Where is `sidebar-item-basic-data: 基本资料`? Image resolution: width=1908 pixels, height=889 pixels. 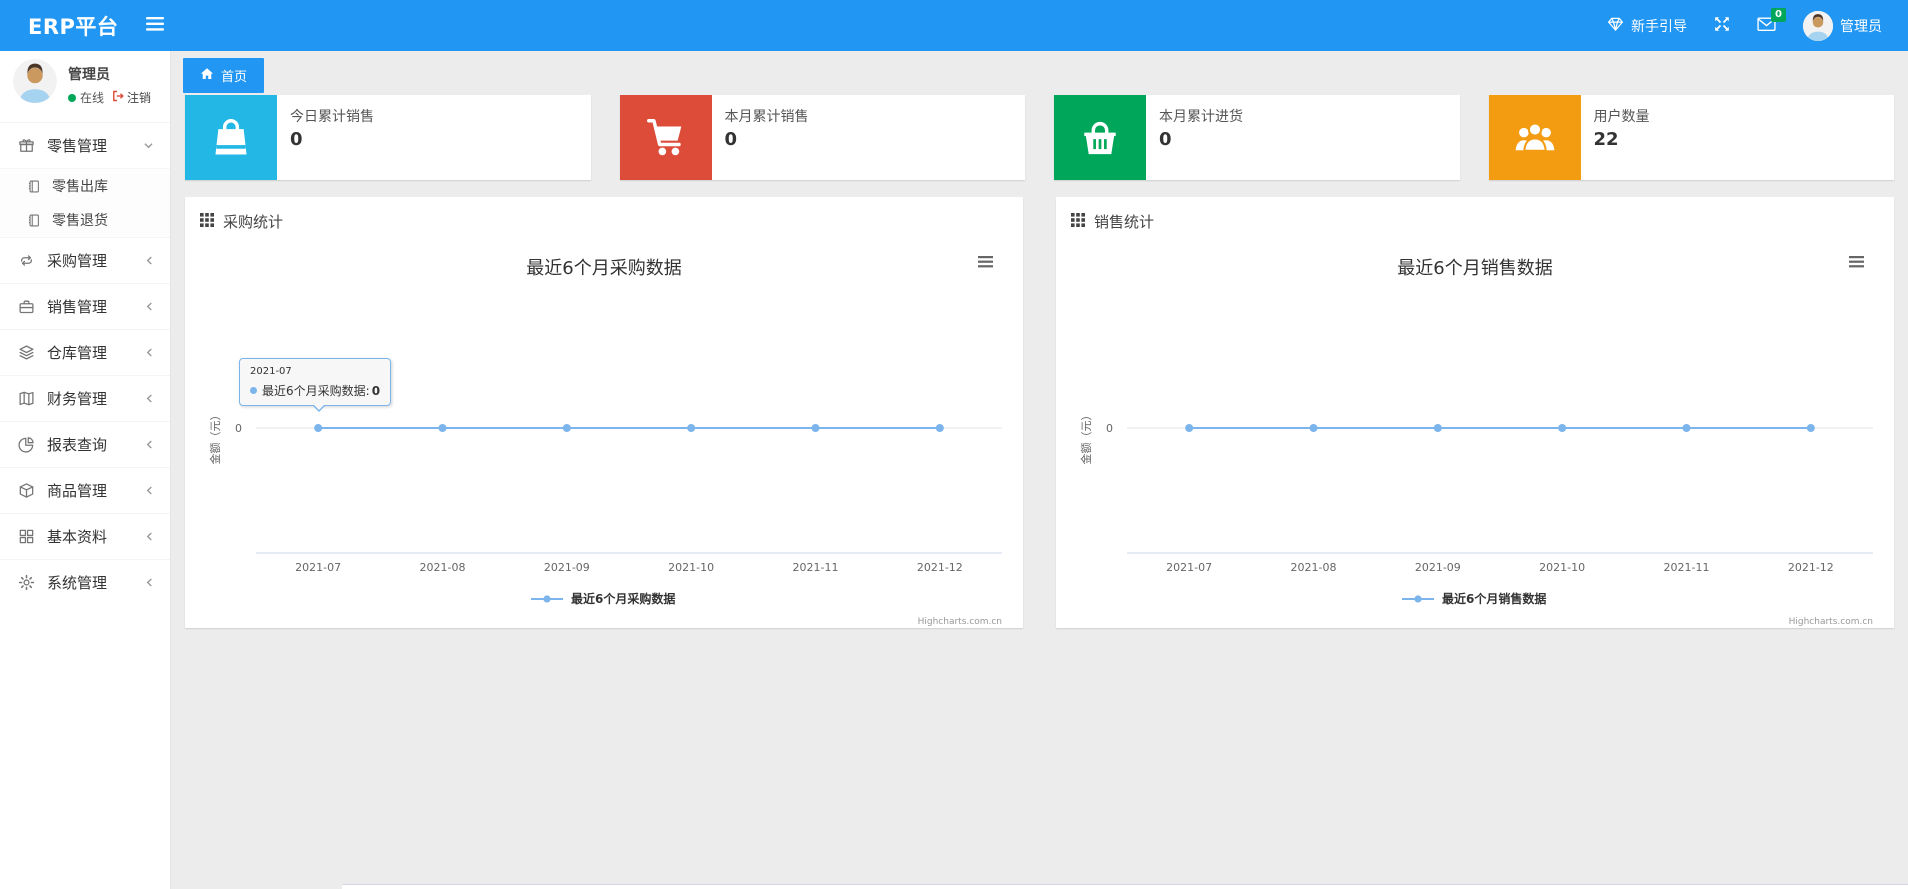 sidebar-item-basic-data: 基本资料 is located at coordinates (85, 536).